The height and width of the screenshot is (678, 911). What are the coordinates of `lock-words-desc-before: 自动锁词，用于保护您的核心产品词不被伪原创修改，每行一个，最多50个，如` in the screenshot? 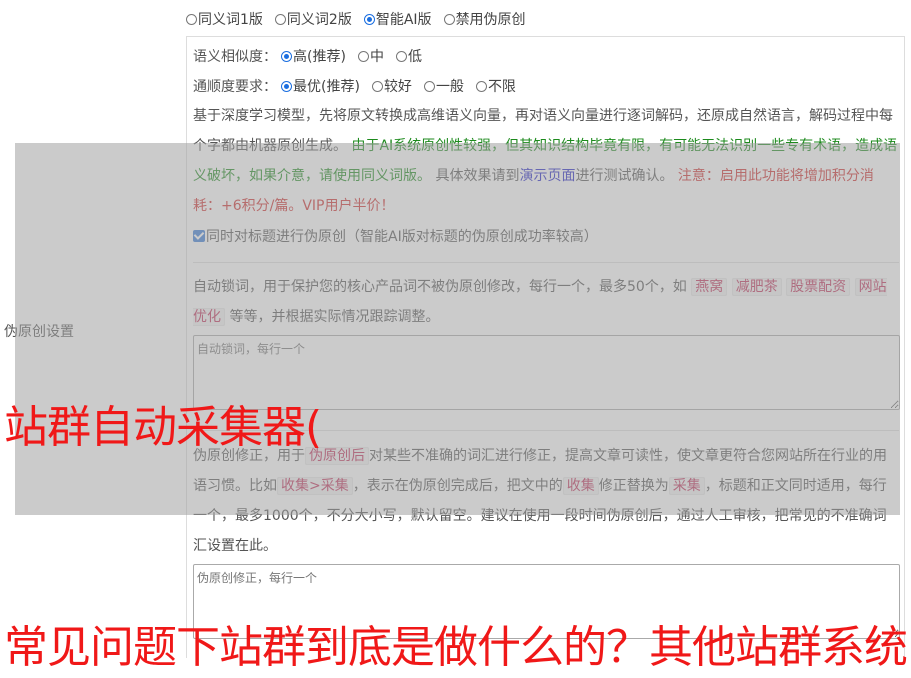 It's located at (440, 287).